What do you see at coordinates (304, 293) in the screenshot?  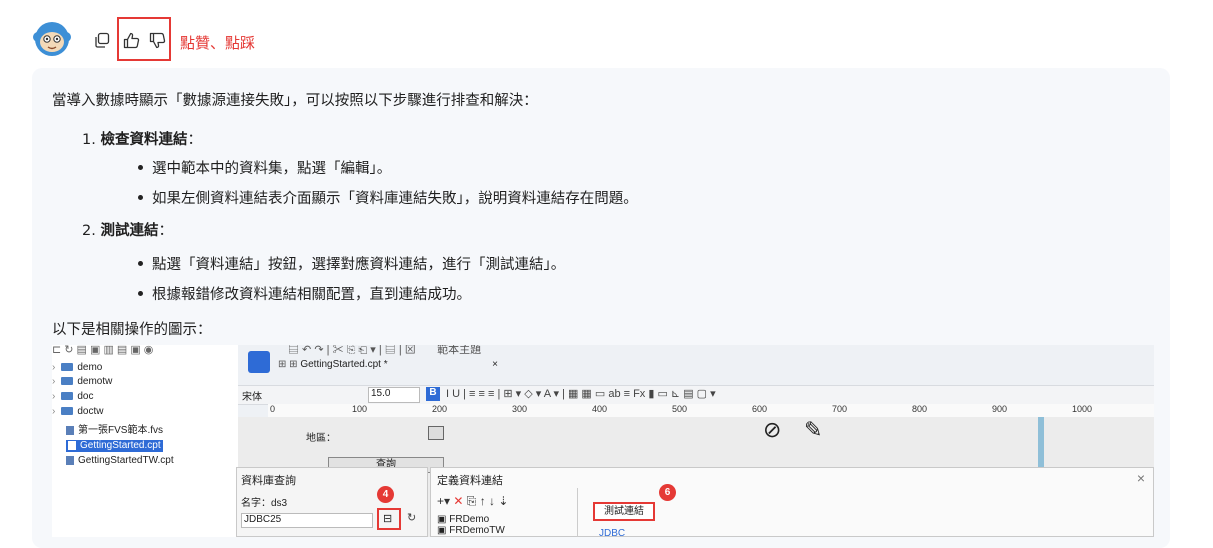 I see `list-item: 根據報錯修改資料連結相關配置，直到連結成功。` at bounding box center [304, 293].